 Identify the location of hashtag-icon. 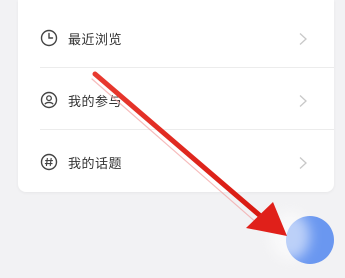
(49, 162).